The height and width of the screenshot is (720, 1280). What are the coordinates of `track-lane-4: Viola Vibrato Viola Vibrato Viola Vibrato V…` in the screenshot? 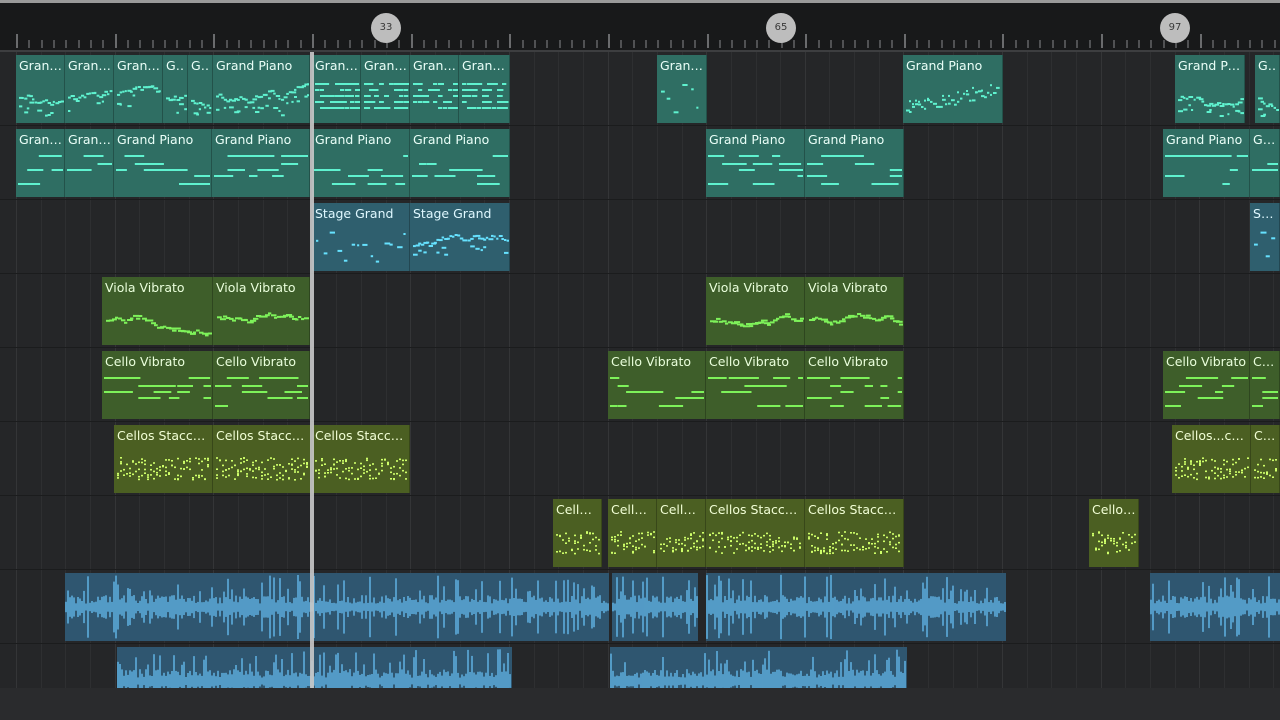 It's located at (640, 311).